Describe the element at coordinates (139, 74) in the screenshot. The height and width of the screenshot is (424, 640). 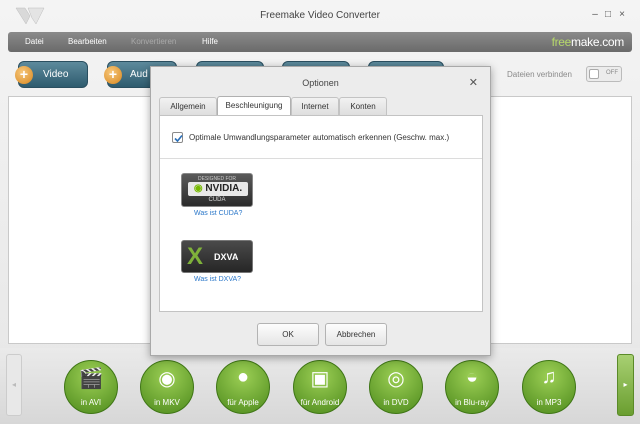
I see `add-audio-label: Aud` at that location.